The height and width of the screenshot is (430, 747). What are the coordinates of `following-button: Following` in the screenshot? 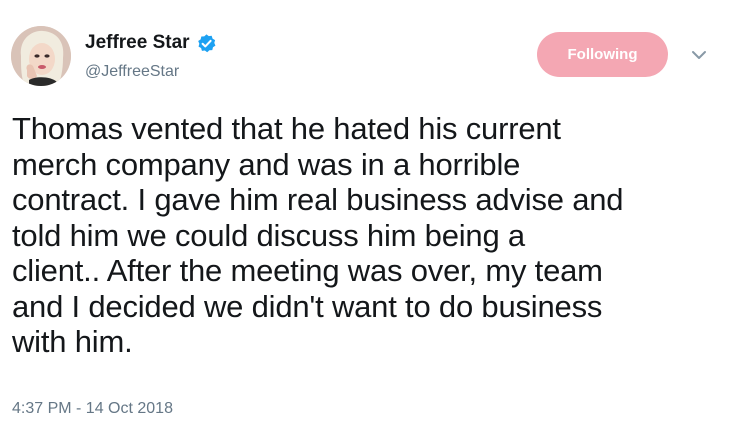 It's located at (602, 54).